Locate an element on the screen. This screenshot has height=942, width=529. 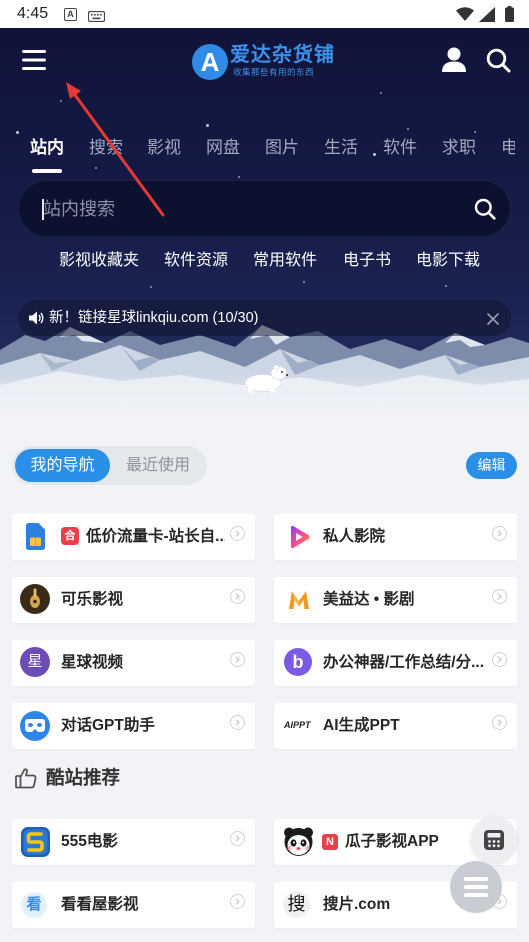
search-icon is located at coordinates (498, 60).